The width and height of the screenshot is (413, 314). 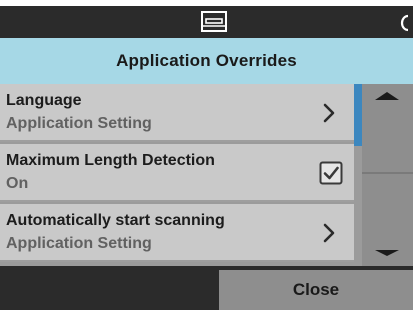 What do you see at coordinates (387, 96) in the screenshot?
I see `arrow-up-icon` at bounding box center [387, 96].